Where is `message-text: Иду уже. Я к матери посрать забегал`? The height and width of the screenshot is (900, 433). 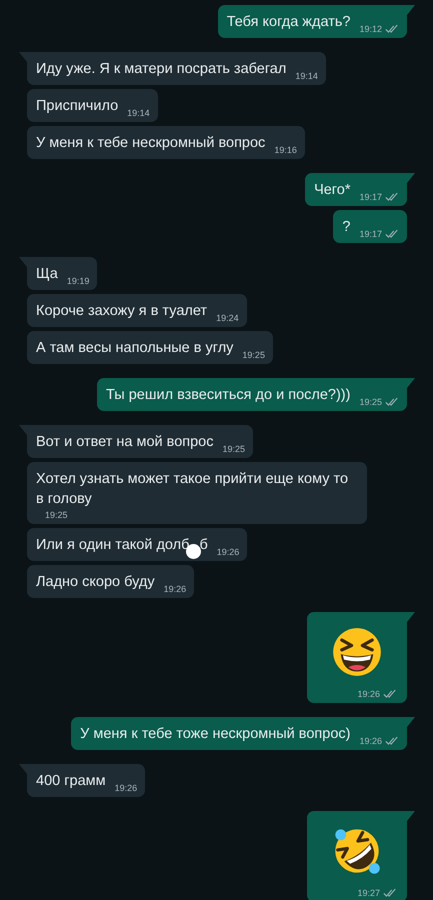
message-text: Иду уже. Я к матери посрать забегал is located at coordinates (161, 69).